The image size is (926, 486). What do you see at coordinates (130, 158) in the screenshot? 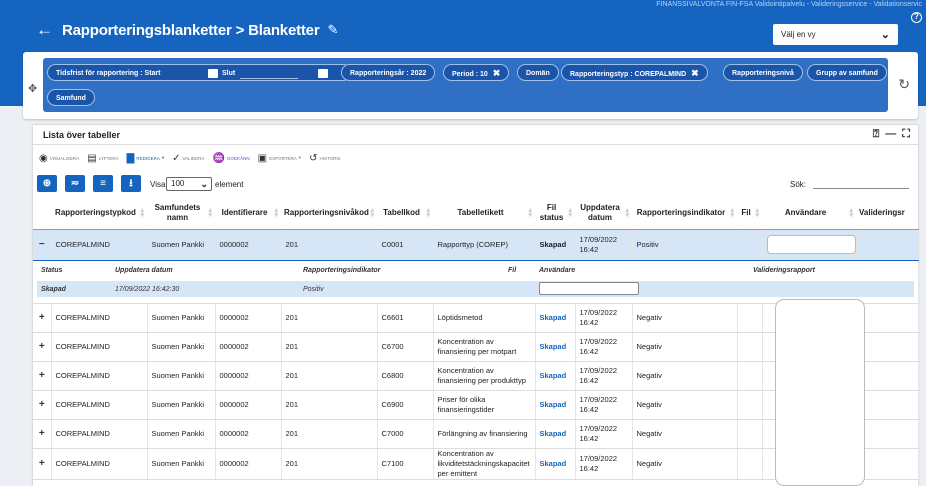
I see `document-icon: ▇` at bounding box center [130, 158].